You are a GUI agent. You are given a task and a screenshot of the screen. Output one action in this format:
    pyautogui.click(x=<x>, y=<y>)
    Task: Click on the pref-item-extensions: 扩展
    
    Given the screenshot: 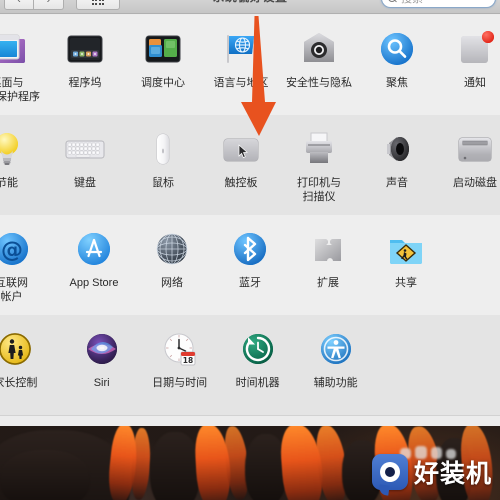 What is the action you would take?
    pyautogui.click(x=328, y=265)
    